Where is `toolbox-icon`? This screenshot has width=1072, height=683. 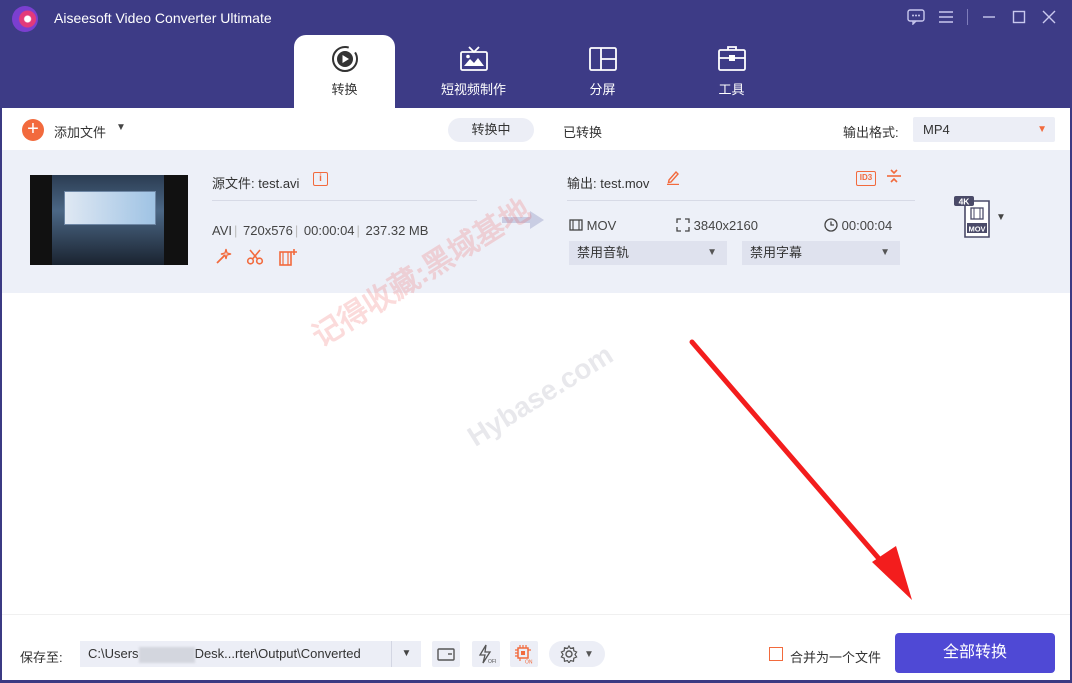 toolbox-icon is located at coordinates (732, 59).